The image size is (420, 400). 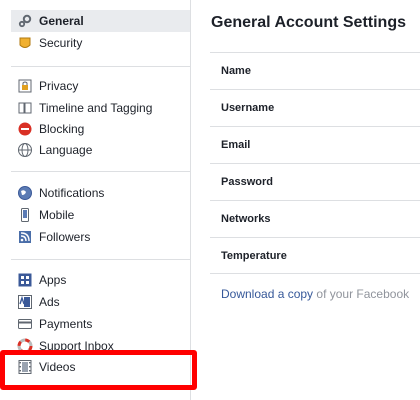 I want to click on gears-icon, so click(x=25, y=21).